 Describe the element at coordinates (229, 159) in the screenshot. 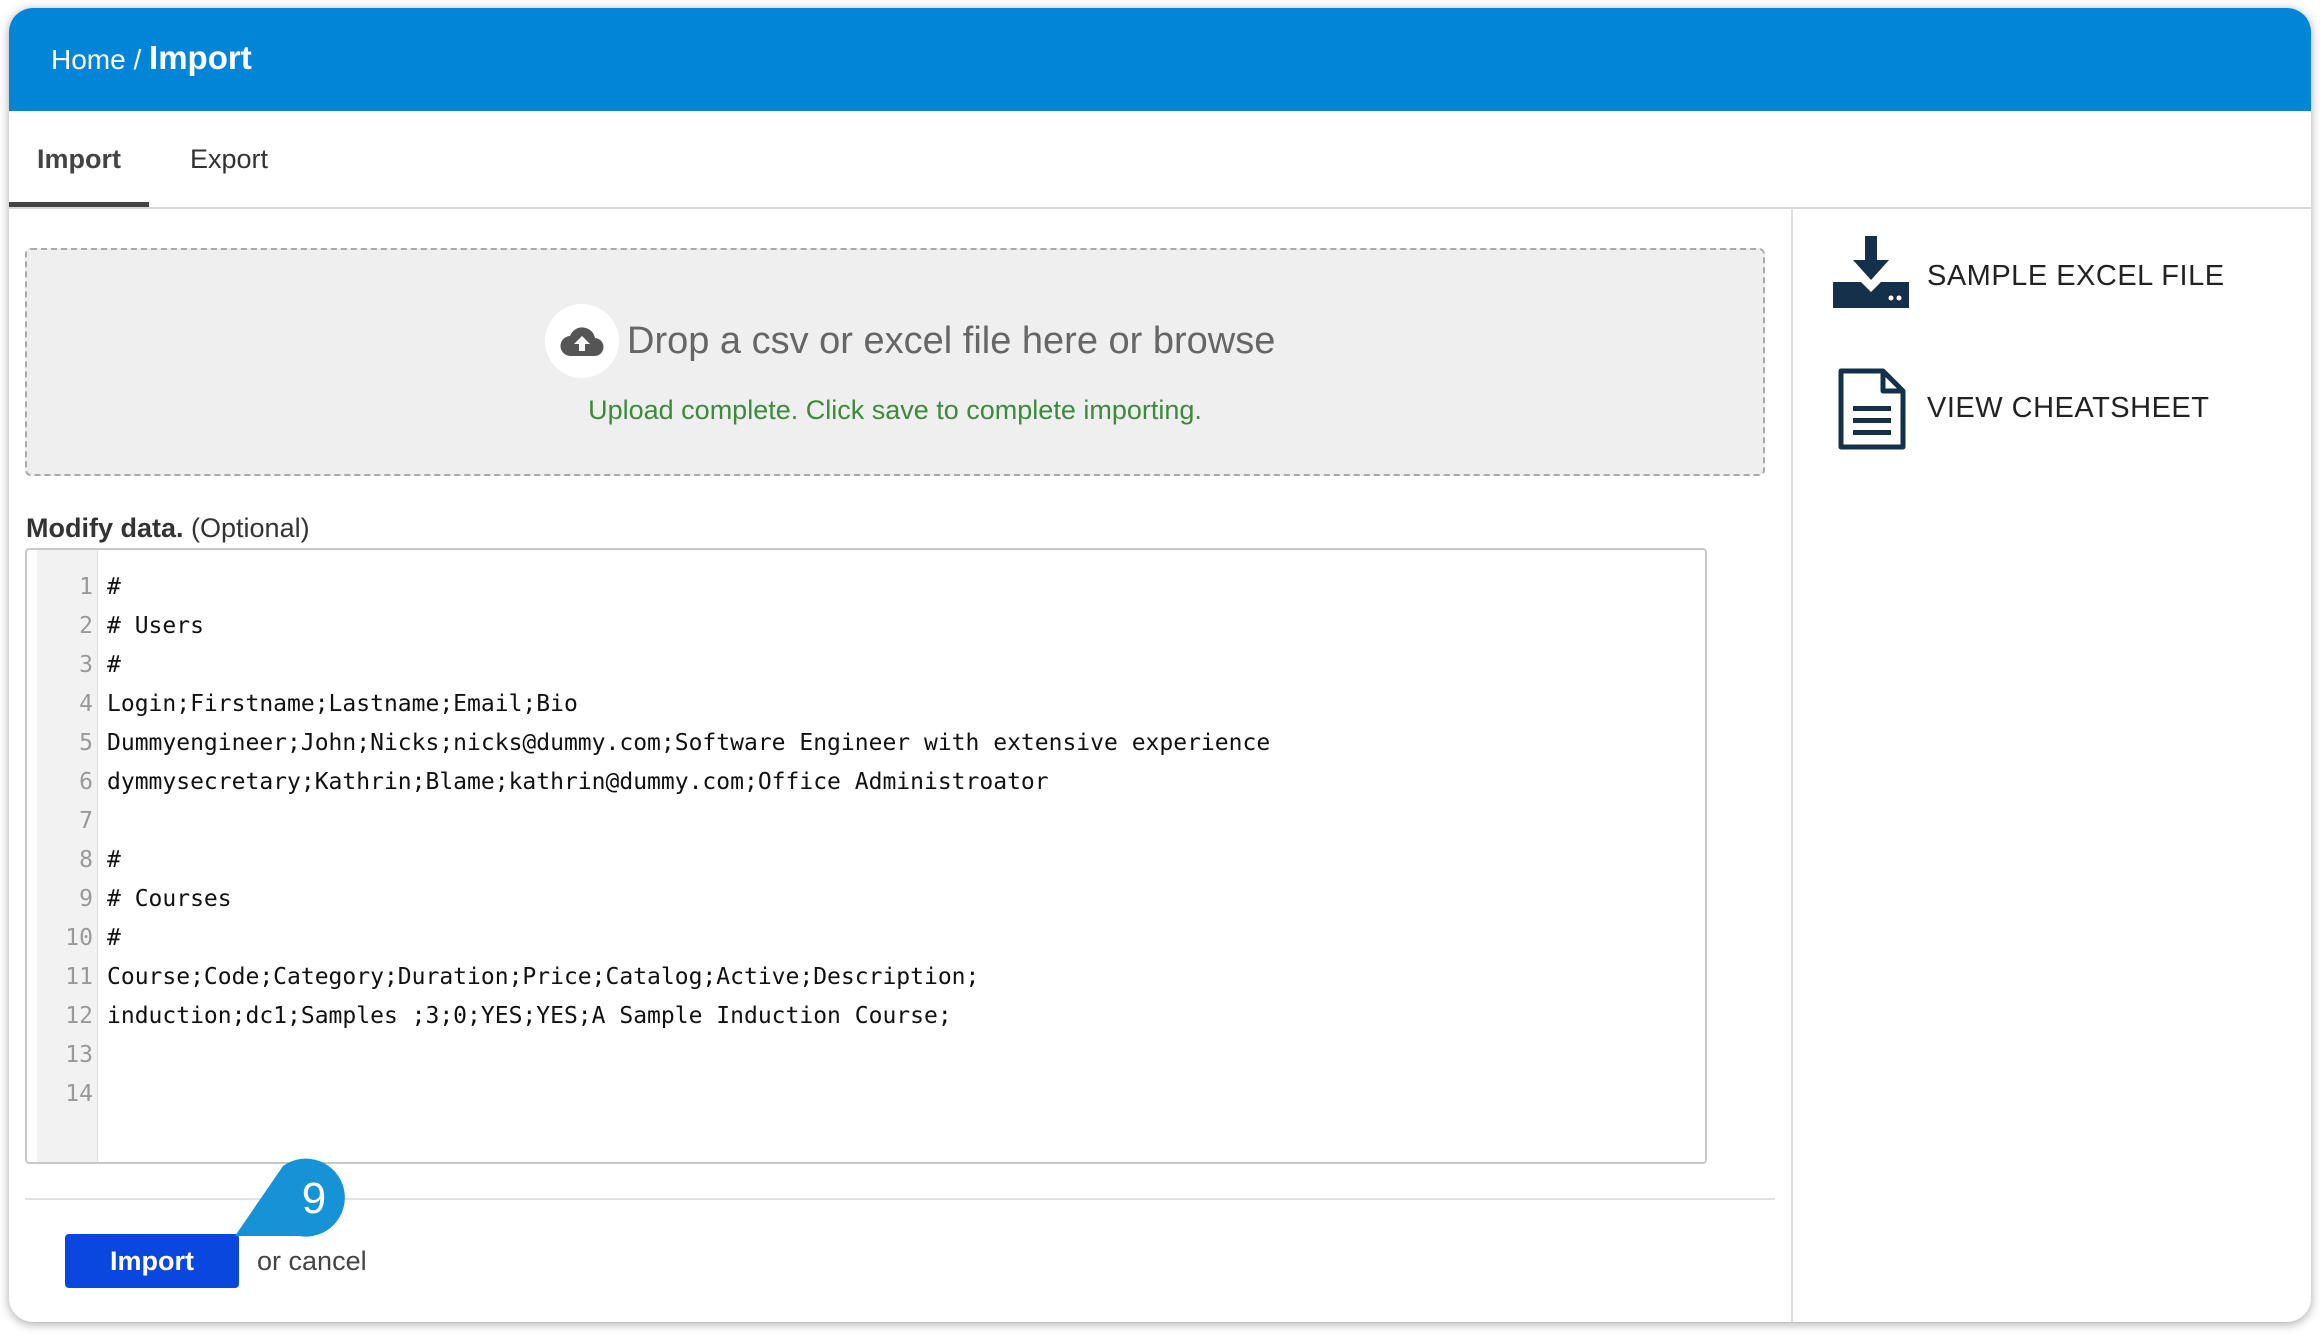

I see `tab-export: Export` at that location.